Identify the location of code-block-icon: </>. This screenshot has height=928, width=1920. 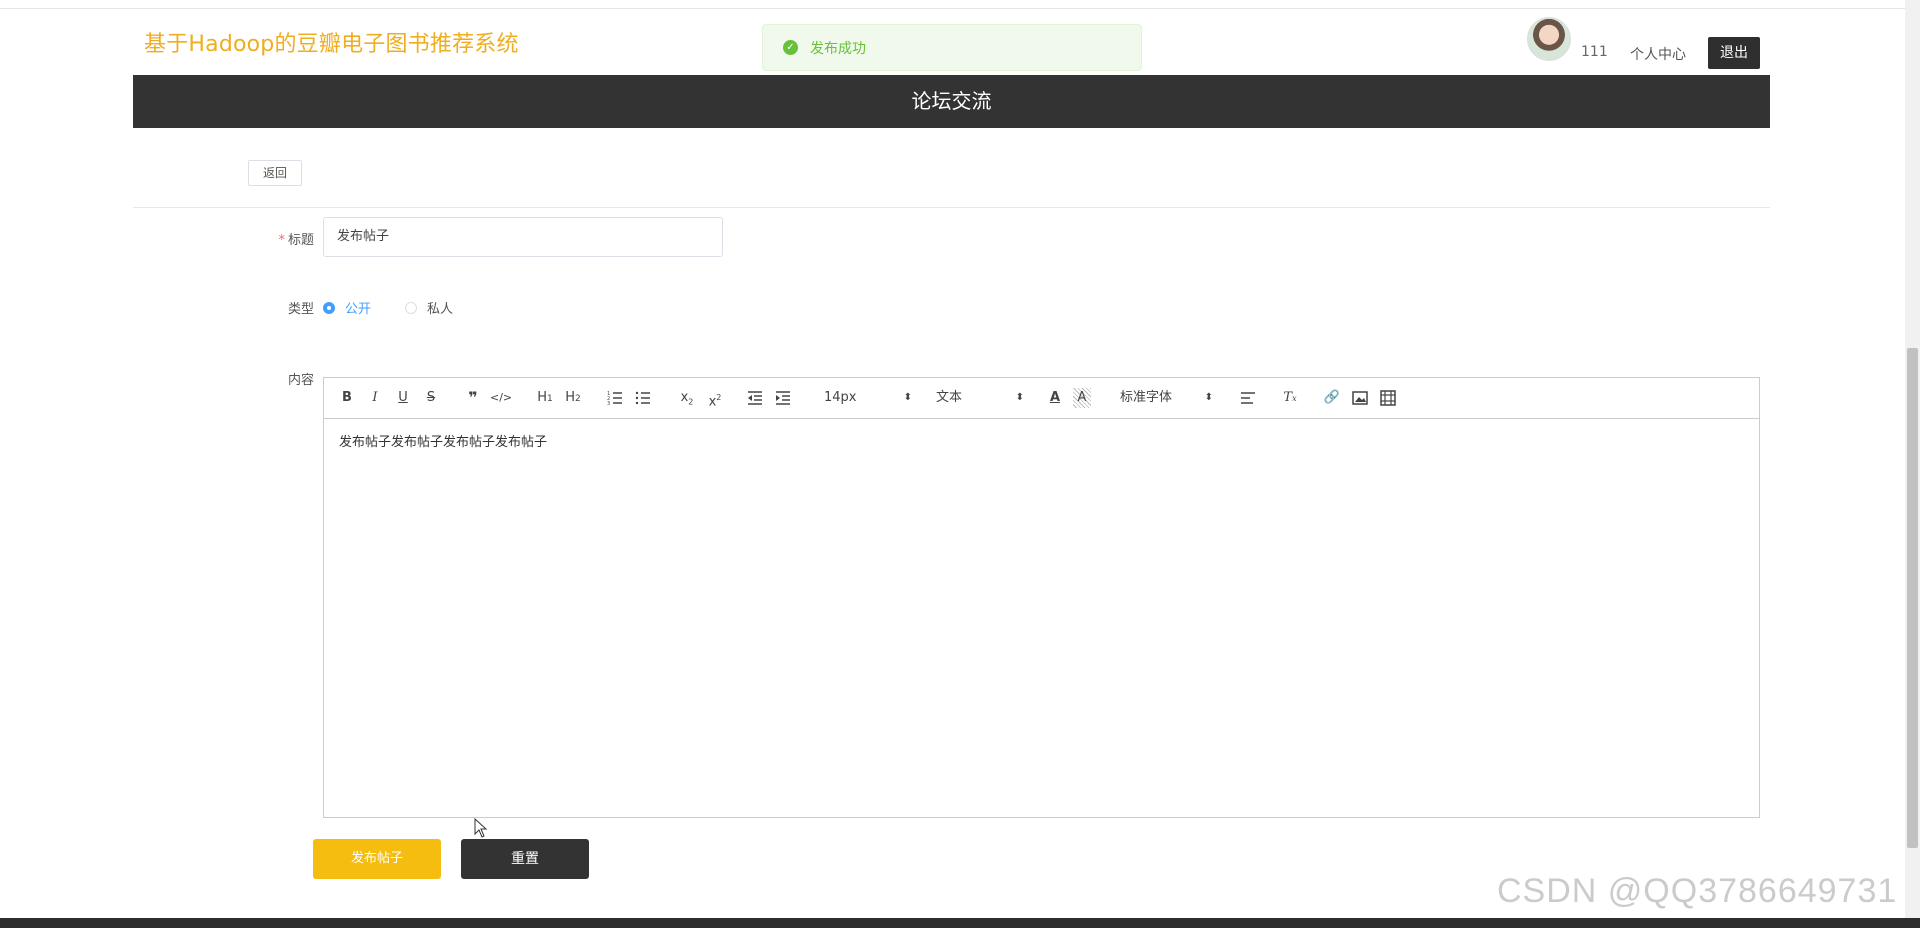
(501, 398).